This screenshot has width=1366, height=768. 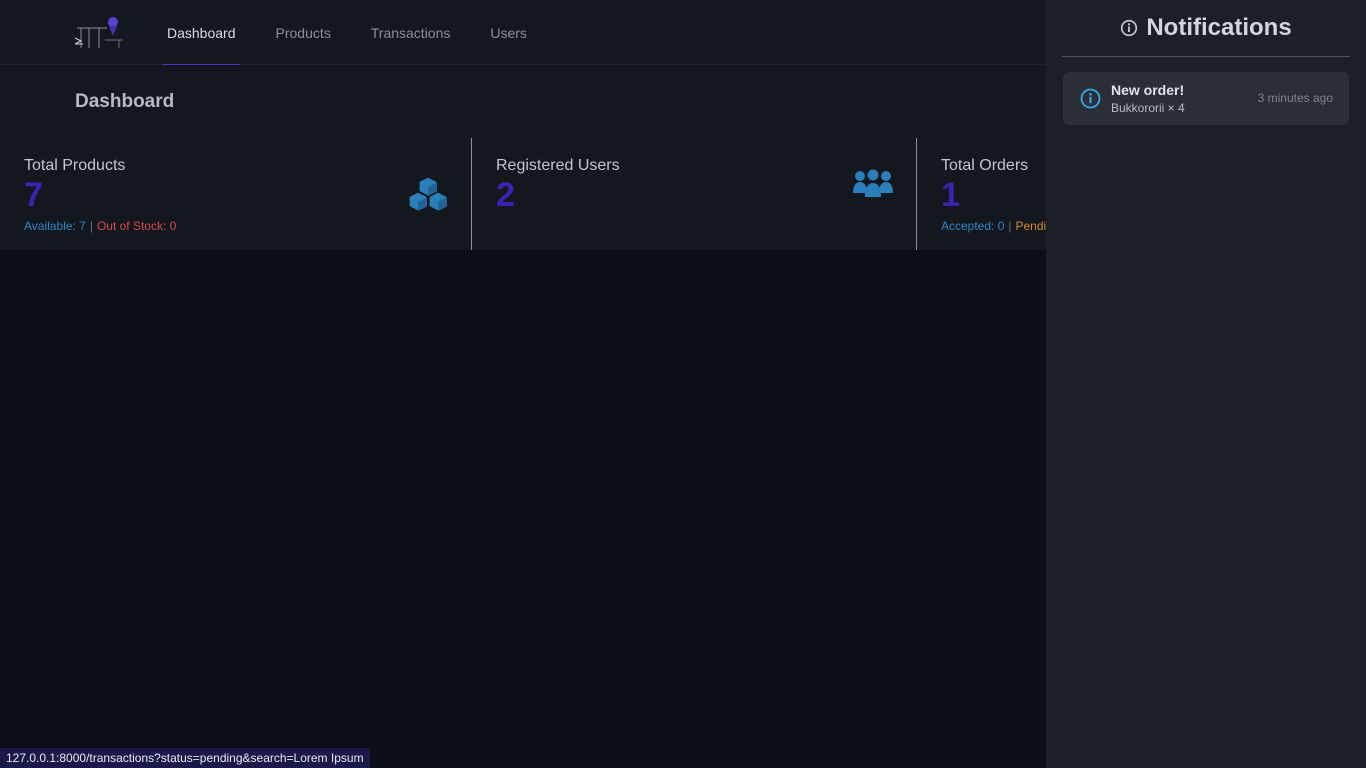 I want to click on stat-label: Total Products, so click(x=75, y=165).